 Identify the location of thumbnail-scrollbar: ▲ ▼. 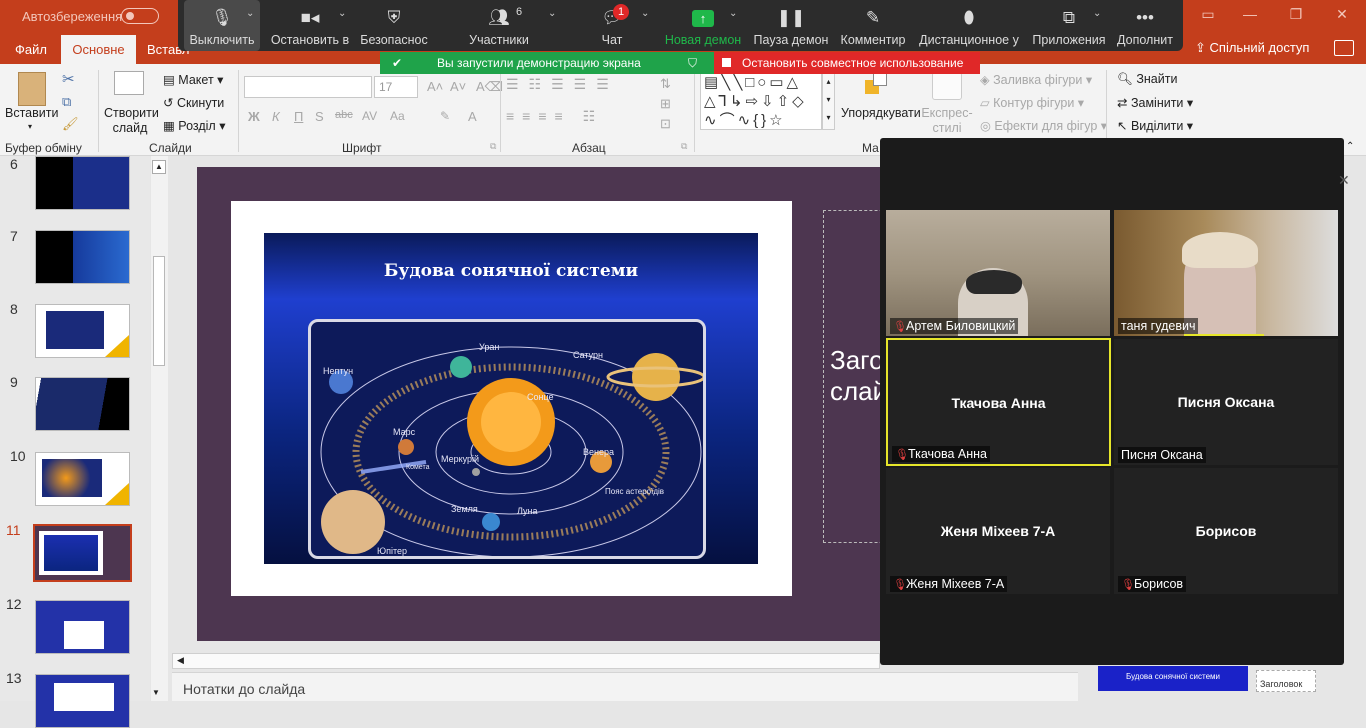
(159, 428).